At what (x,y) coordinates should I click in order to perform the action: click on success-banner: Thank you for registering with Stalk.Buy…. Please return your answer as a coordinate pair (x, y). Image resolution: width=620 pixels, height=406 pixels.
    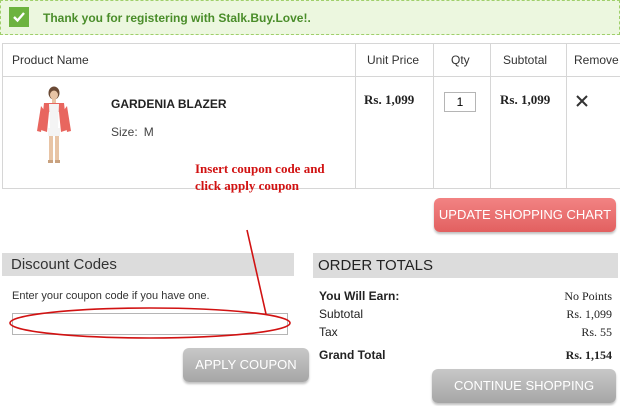
    Looking at the image, I should click on (310, 17).